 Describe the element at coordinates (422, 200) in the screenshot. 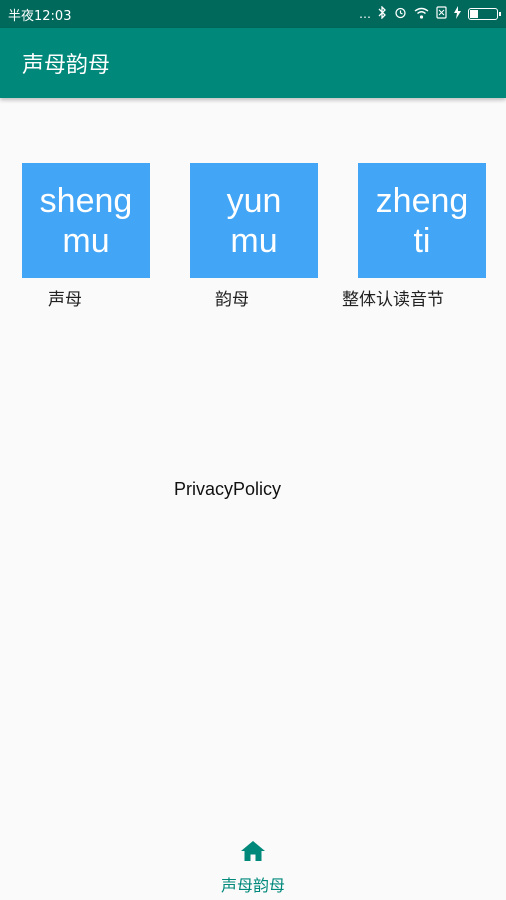

I see `card-text-line1: zheng` at that location.